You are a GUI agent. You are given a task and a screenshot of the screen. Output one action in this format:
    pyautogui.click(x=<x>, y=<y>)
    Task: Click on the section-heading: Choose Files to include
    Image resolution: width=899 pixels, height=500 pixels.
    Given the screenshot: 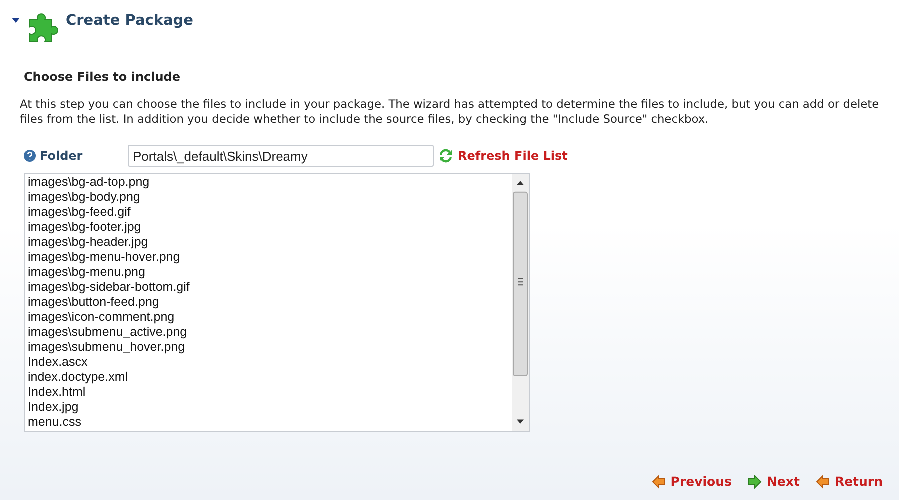 What is the action you would take?
    pyautogui.click(x=103, y=77)
    